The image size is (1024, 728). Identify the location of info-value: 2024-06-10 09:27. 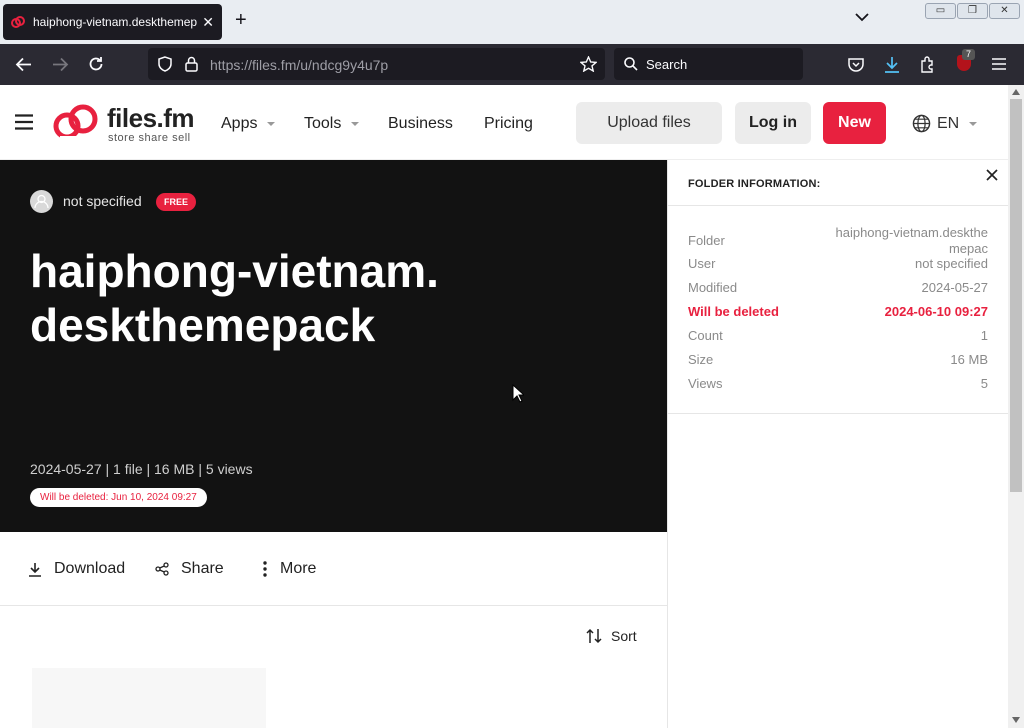
(936, 311).